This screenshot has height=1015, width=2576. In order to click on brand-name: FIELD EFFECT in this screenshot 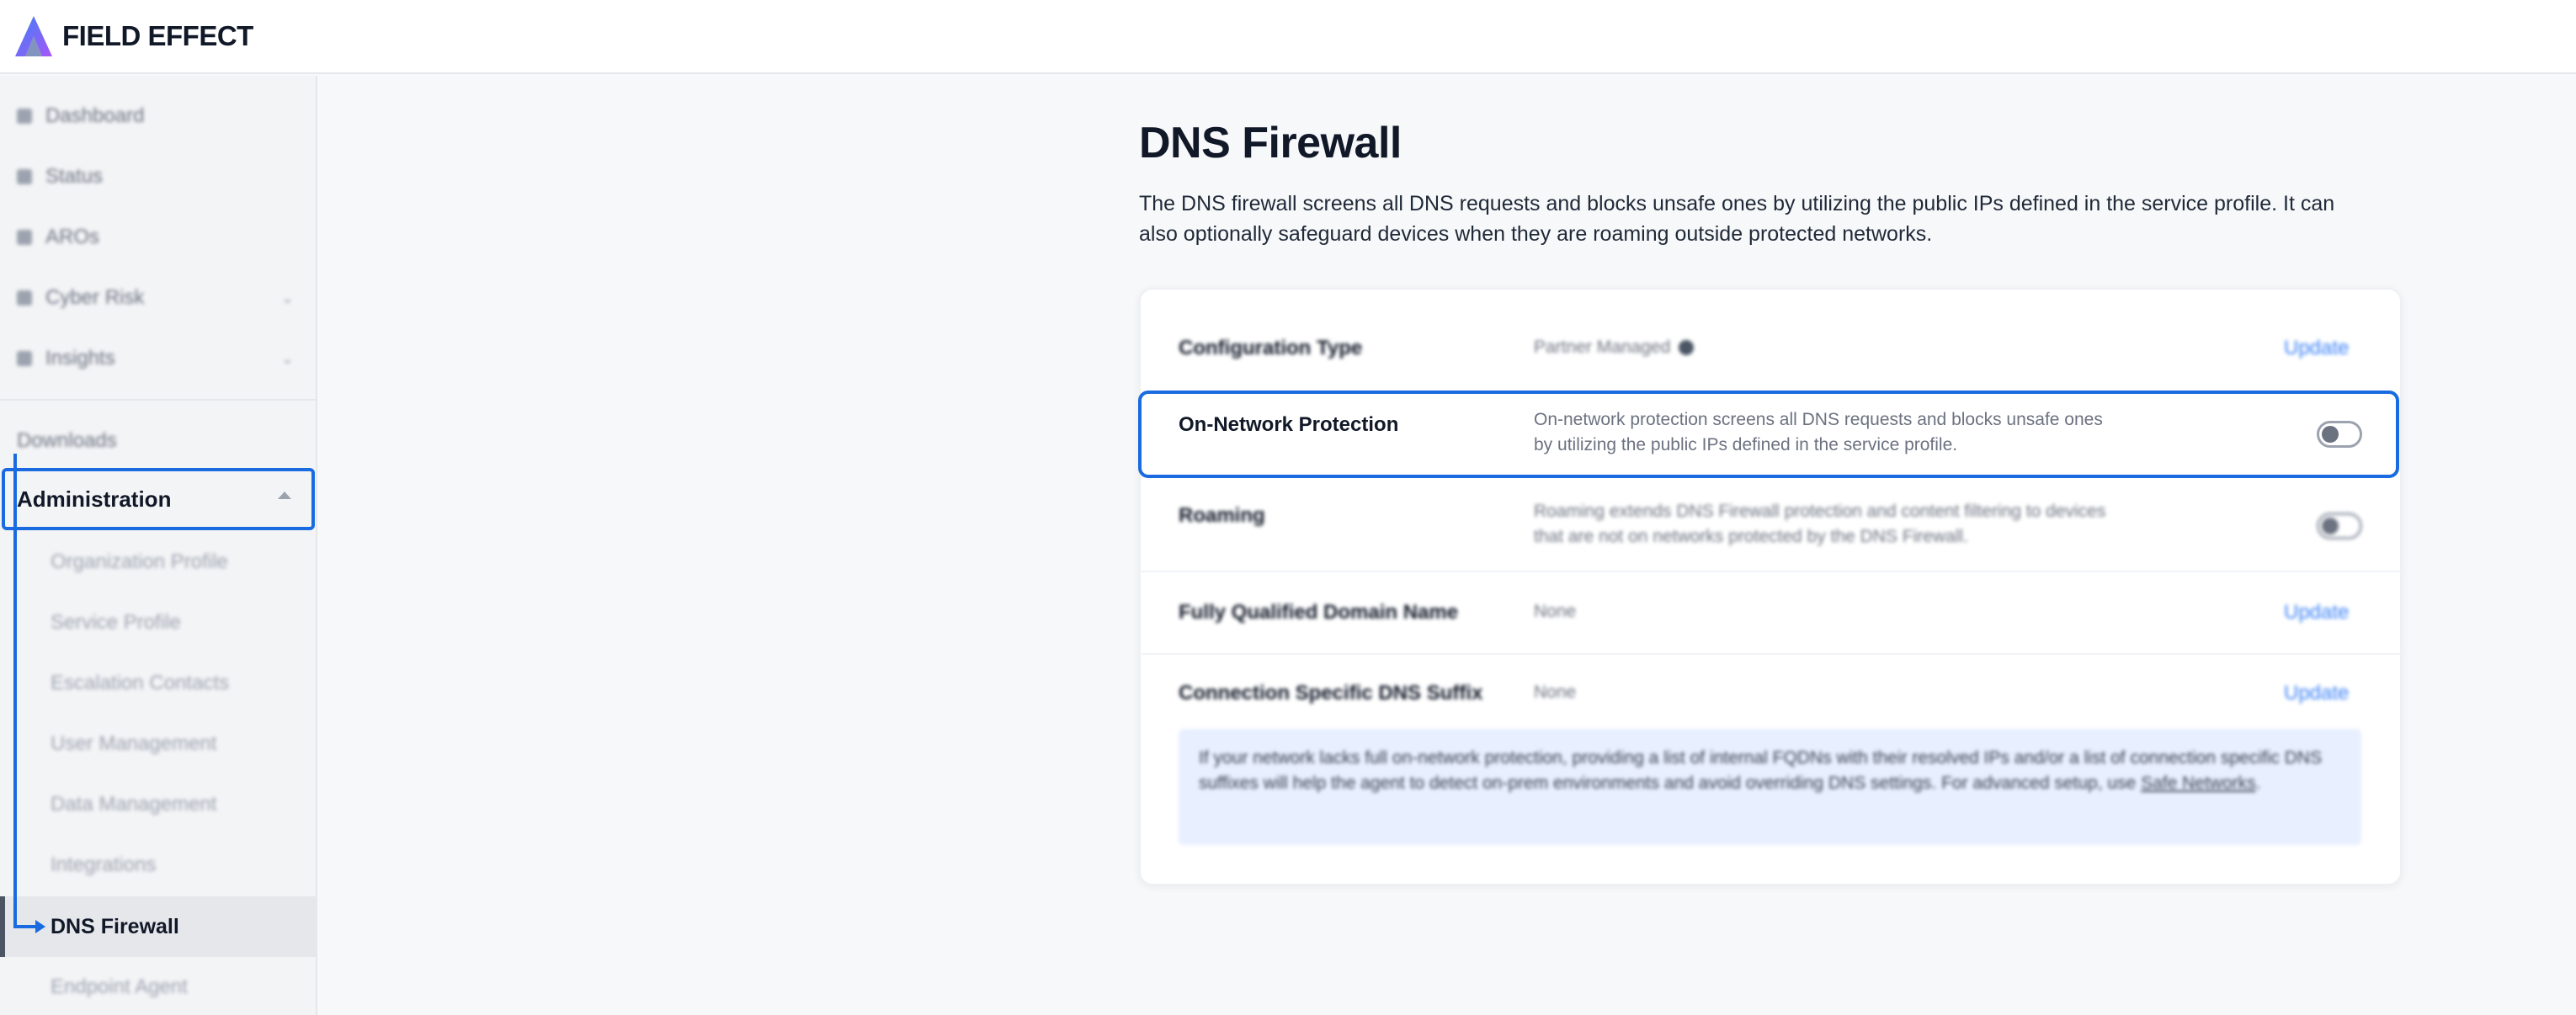, I will do `click(158, 36)`.